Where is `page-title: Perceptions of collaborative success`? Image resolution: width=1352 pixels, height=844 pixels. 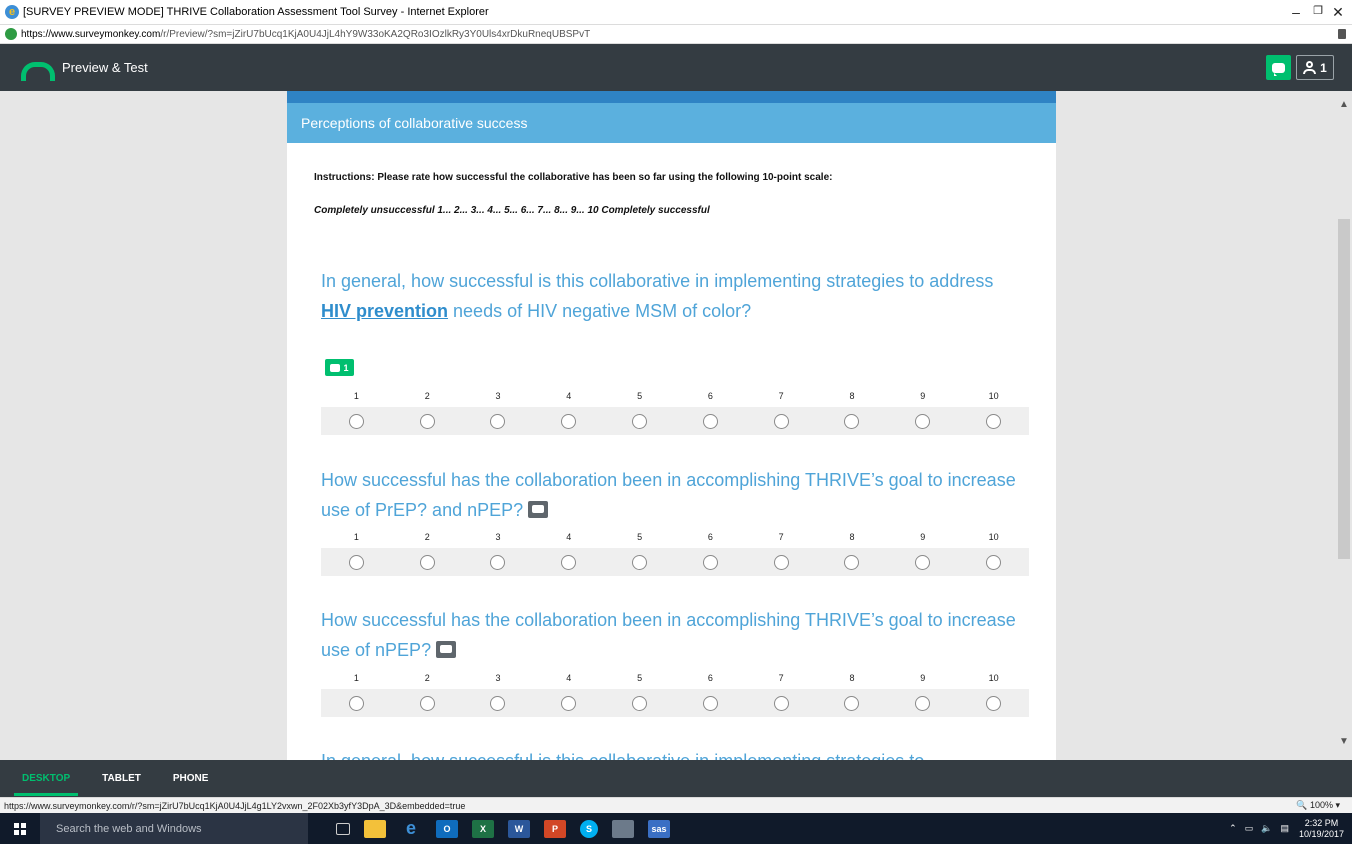 page-title: Perceptions of collaborative success is located at coordinates (671, 123).